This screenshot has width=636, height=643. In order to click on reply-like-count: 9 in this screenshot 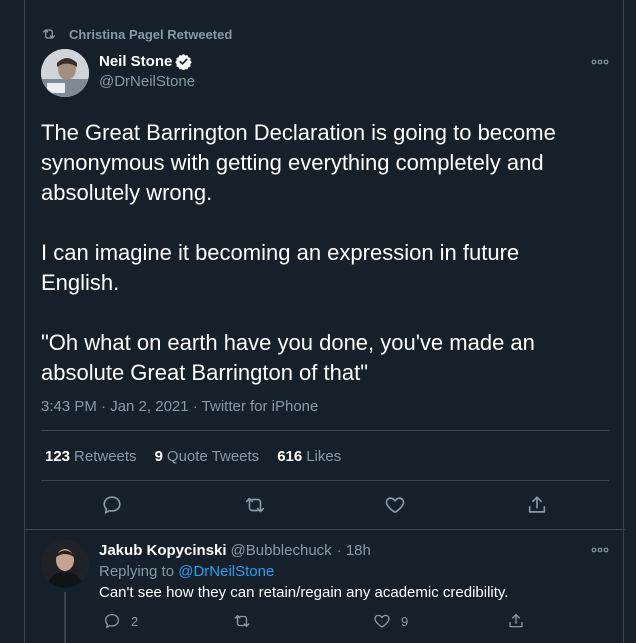, I will do `click(405, 621)`.